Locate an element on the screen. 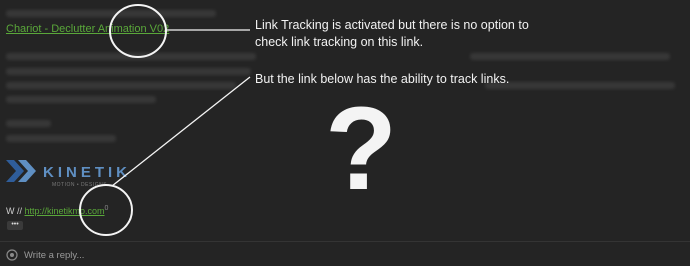 The height and width of the screenshot is (266, 690). annotation-circle-top is located at coordinates (138, 31).